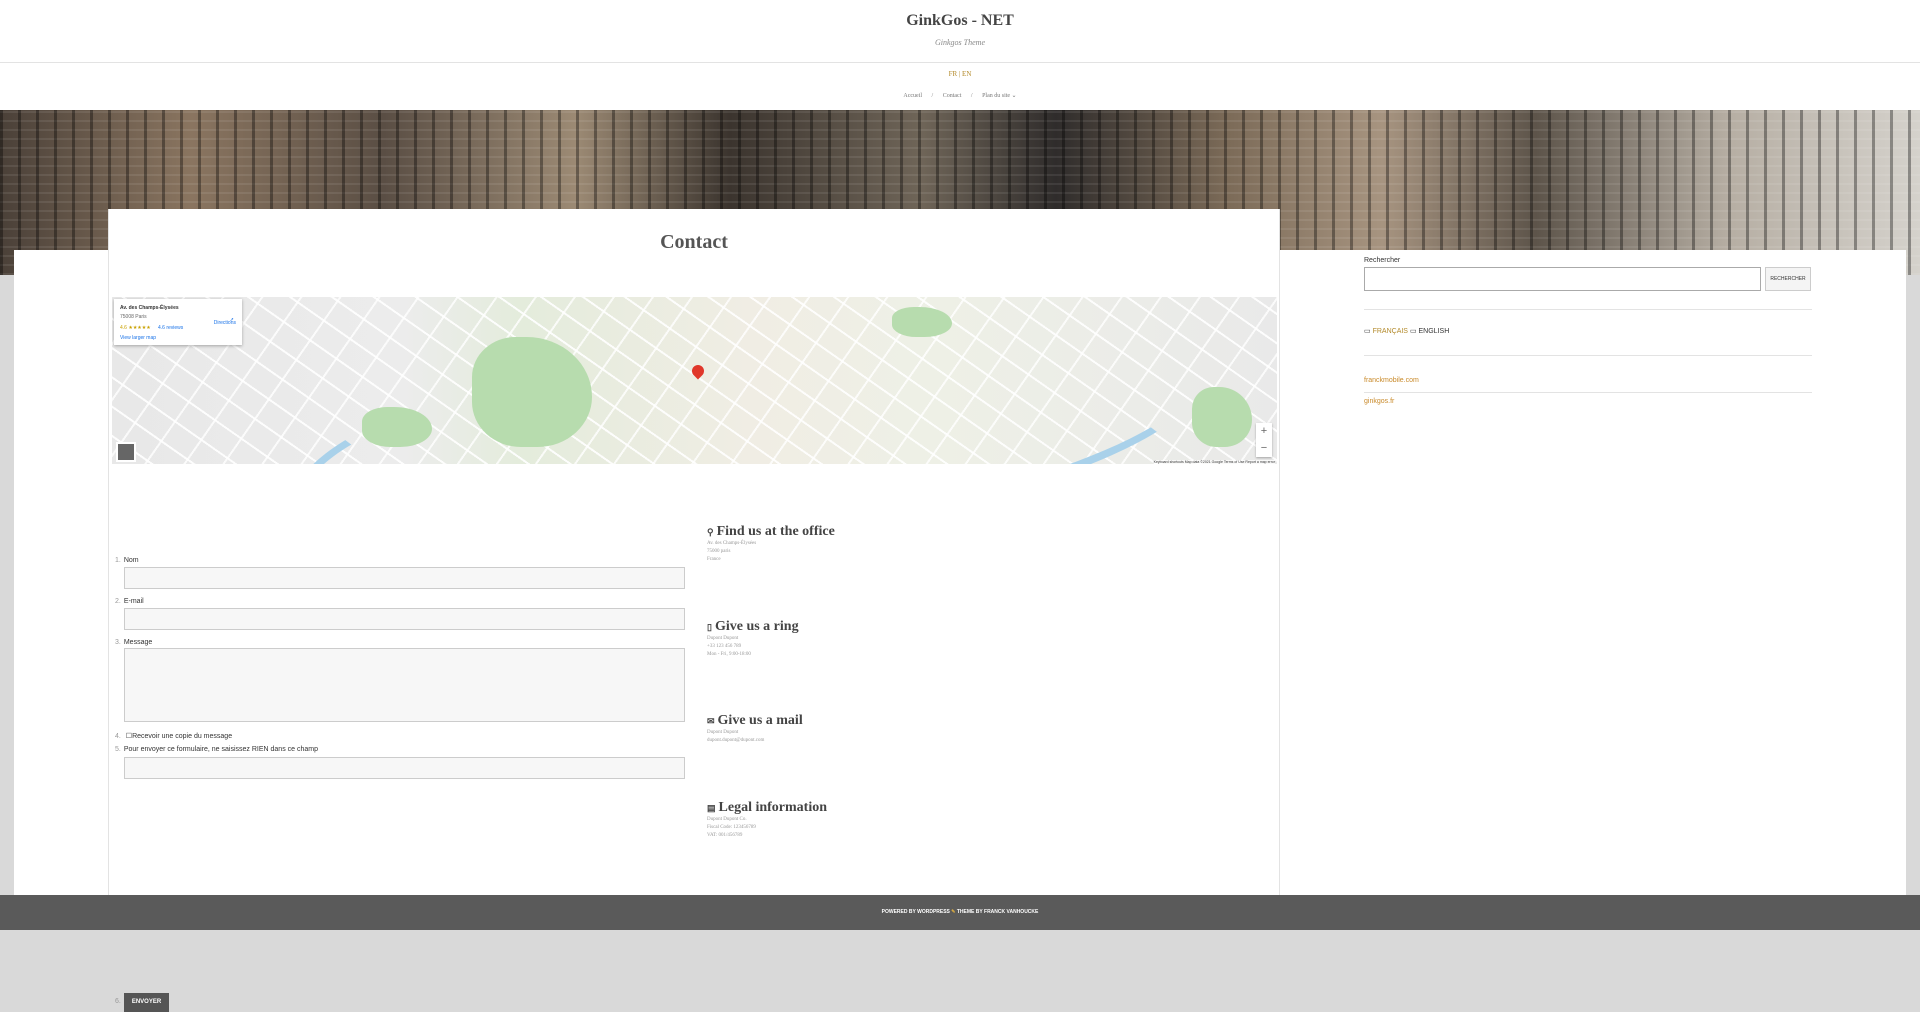 This screenshot has height=1012, width=1920. What do you see at coordinates (134, 642) in the screenshot?
I see `message-label: 3. Message` at bounding box center [134, 642].